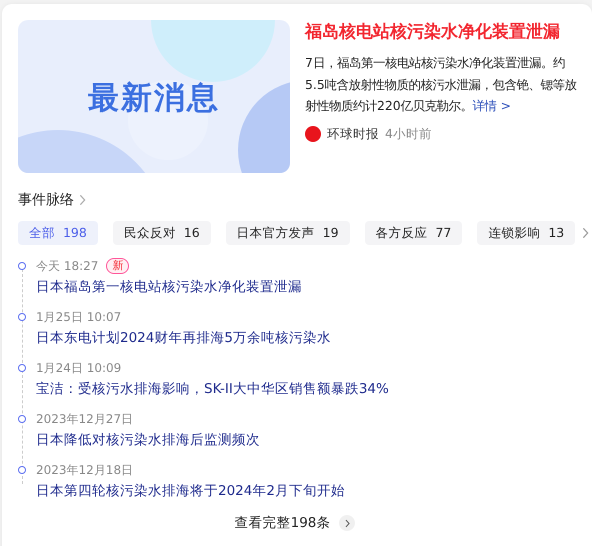  What do you see at coordinates (154, 98) in the screenshot?
I see `banner-title: 最新消息` at bounding box center [154, 98].